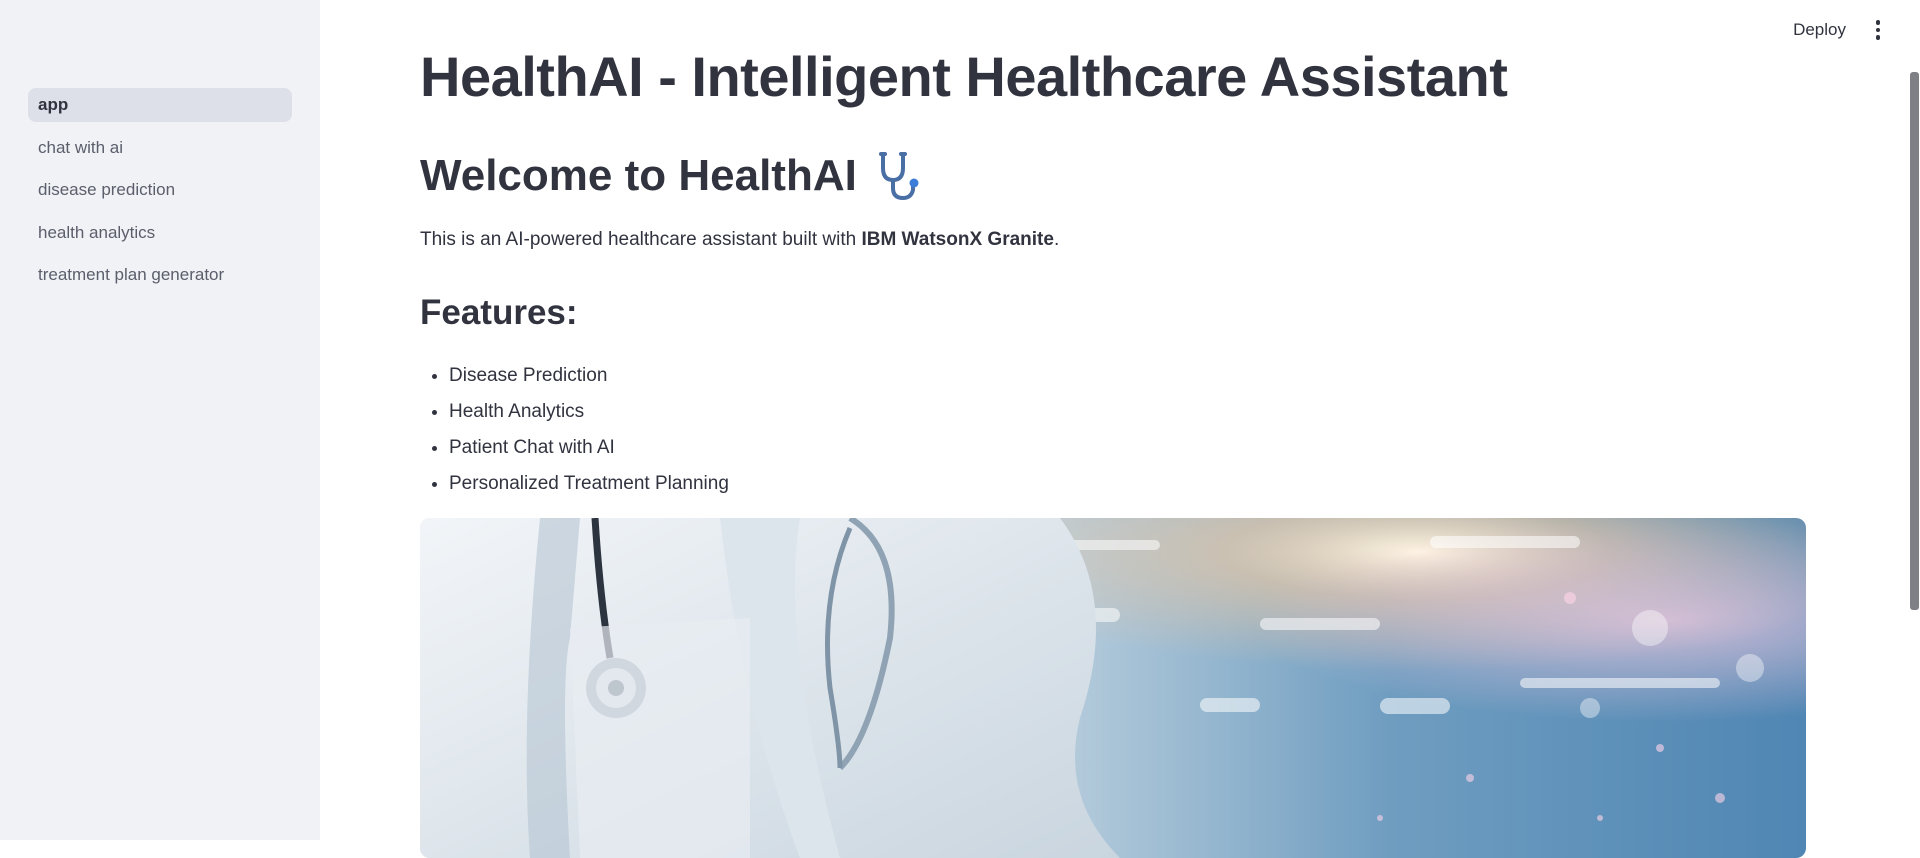  Describe the element at coordinates (1056, 239) in the screenshot. I see `intro-suffix: .` at that location.